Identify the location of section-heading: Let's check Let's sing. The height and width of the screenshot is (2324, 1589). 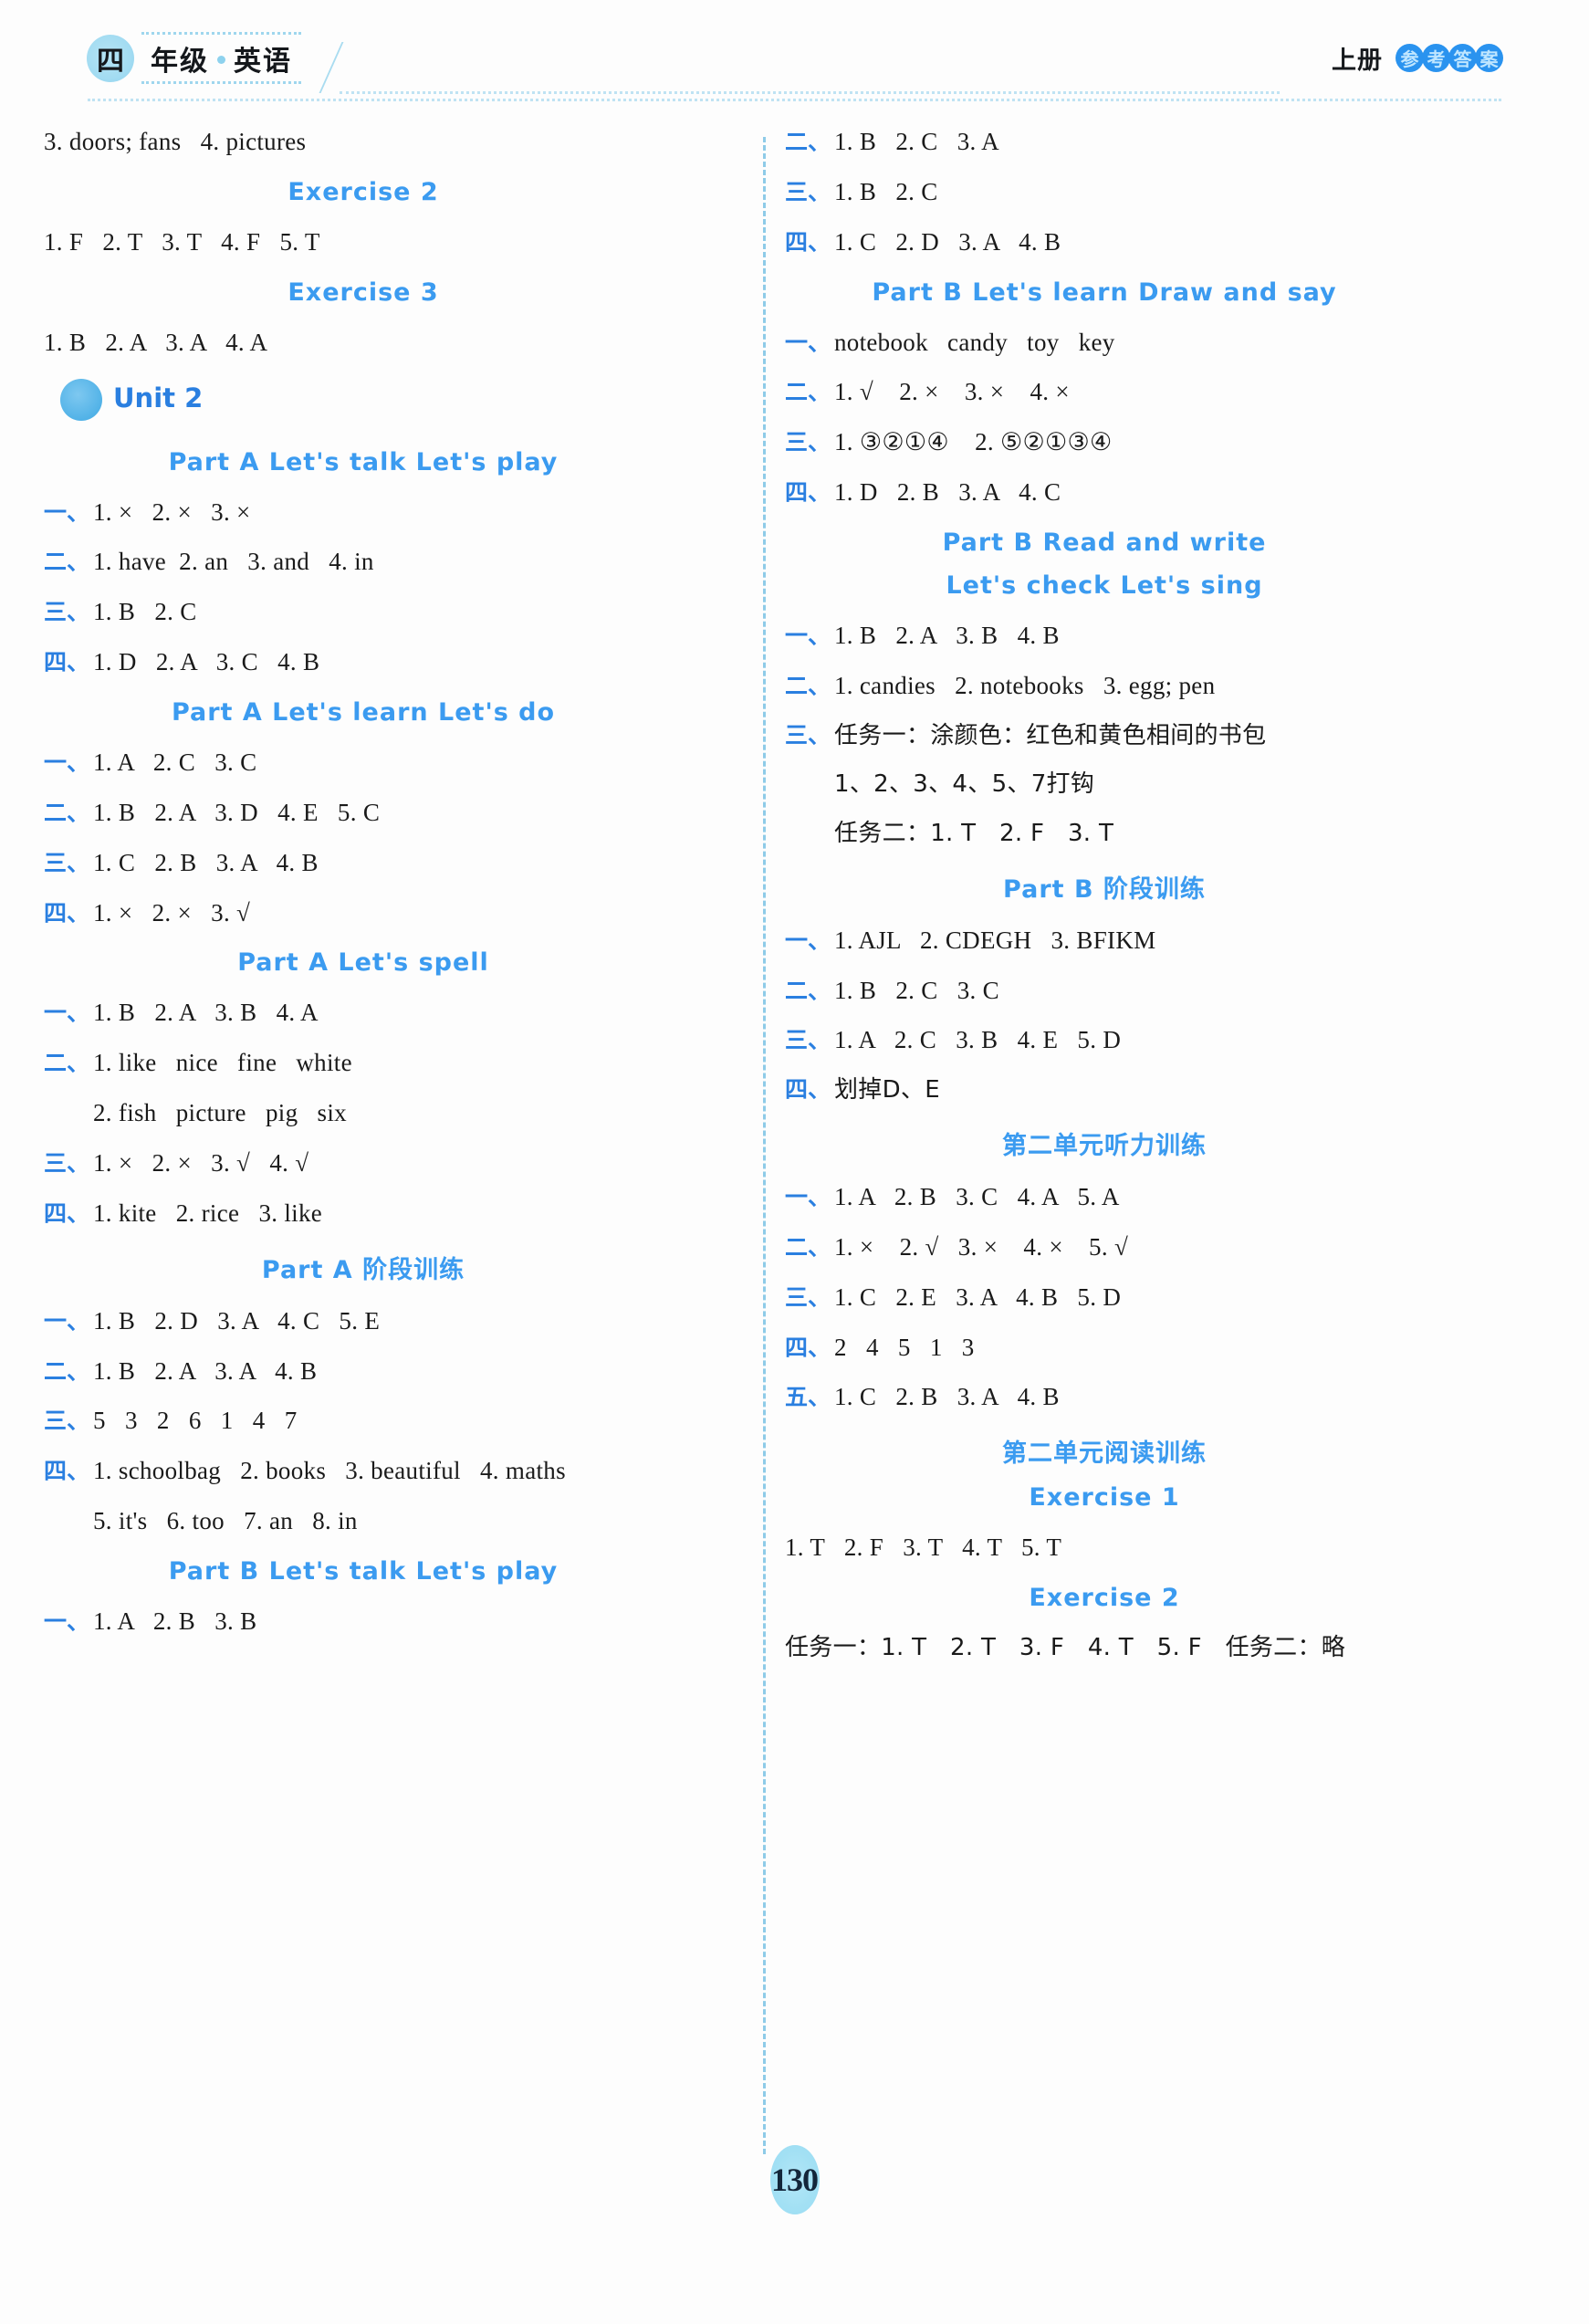
(1104, 586).